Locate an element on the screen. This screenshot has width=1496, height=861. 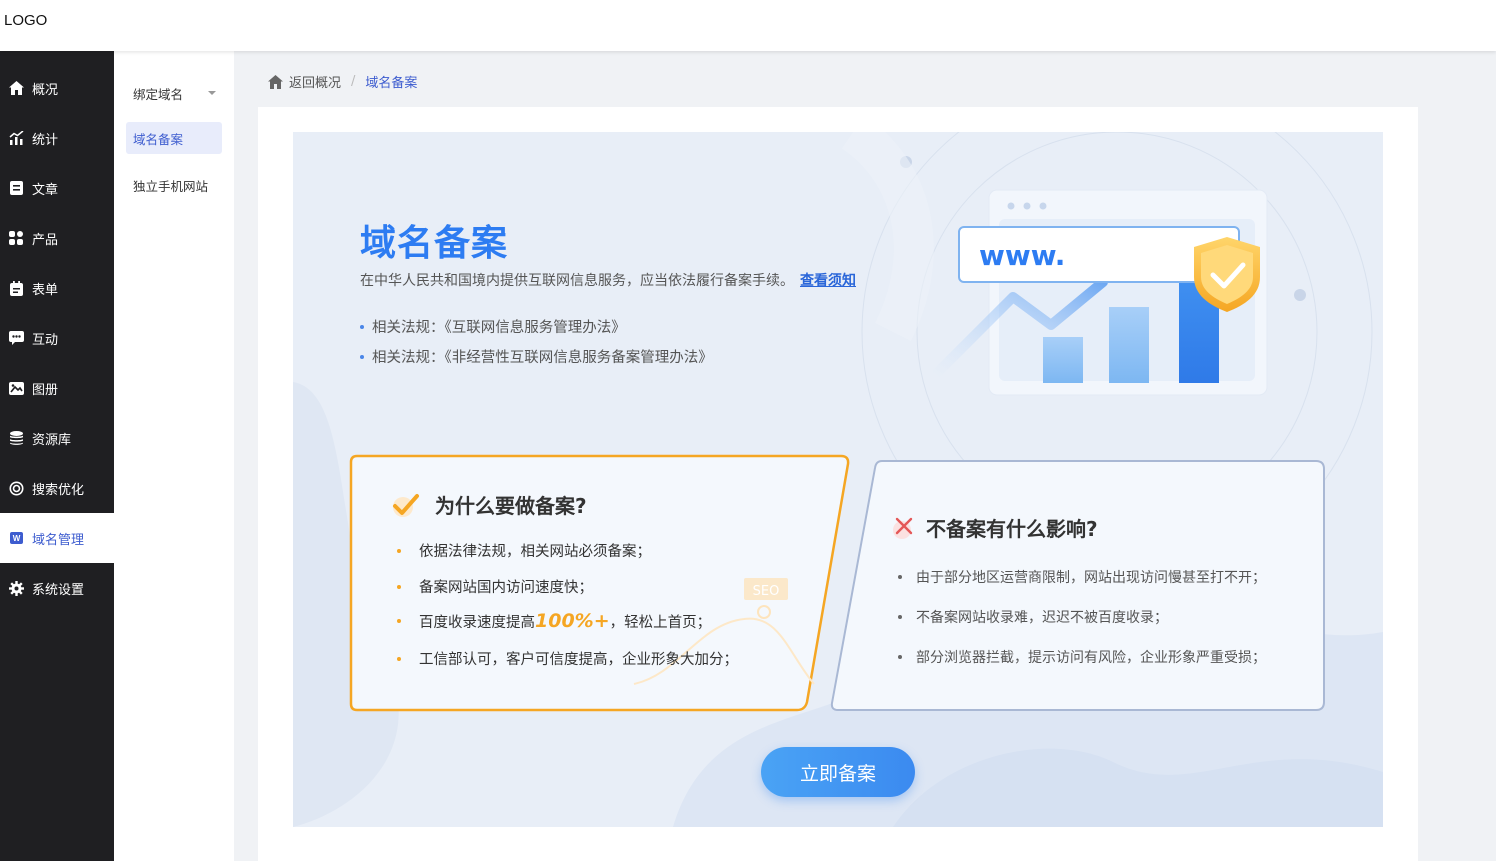
law-item: 相关法规：《互联网信息服务管理办法》 is located at coordinates (493, 326).